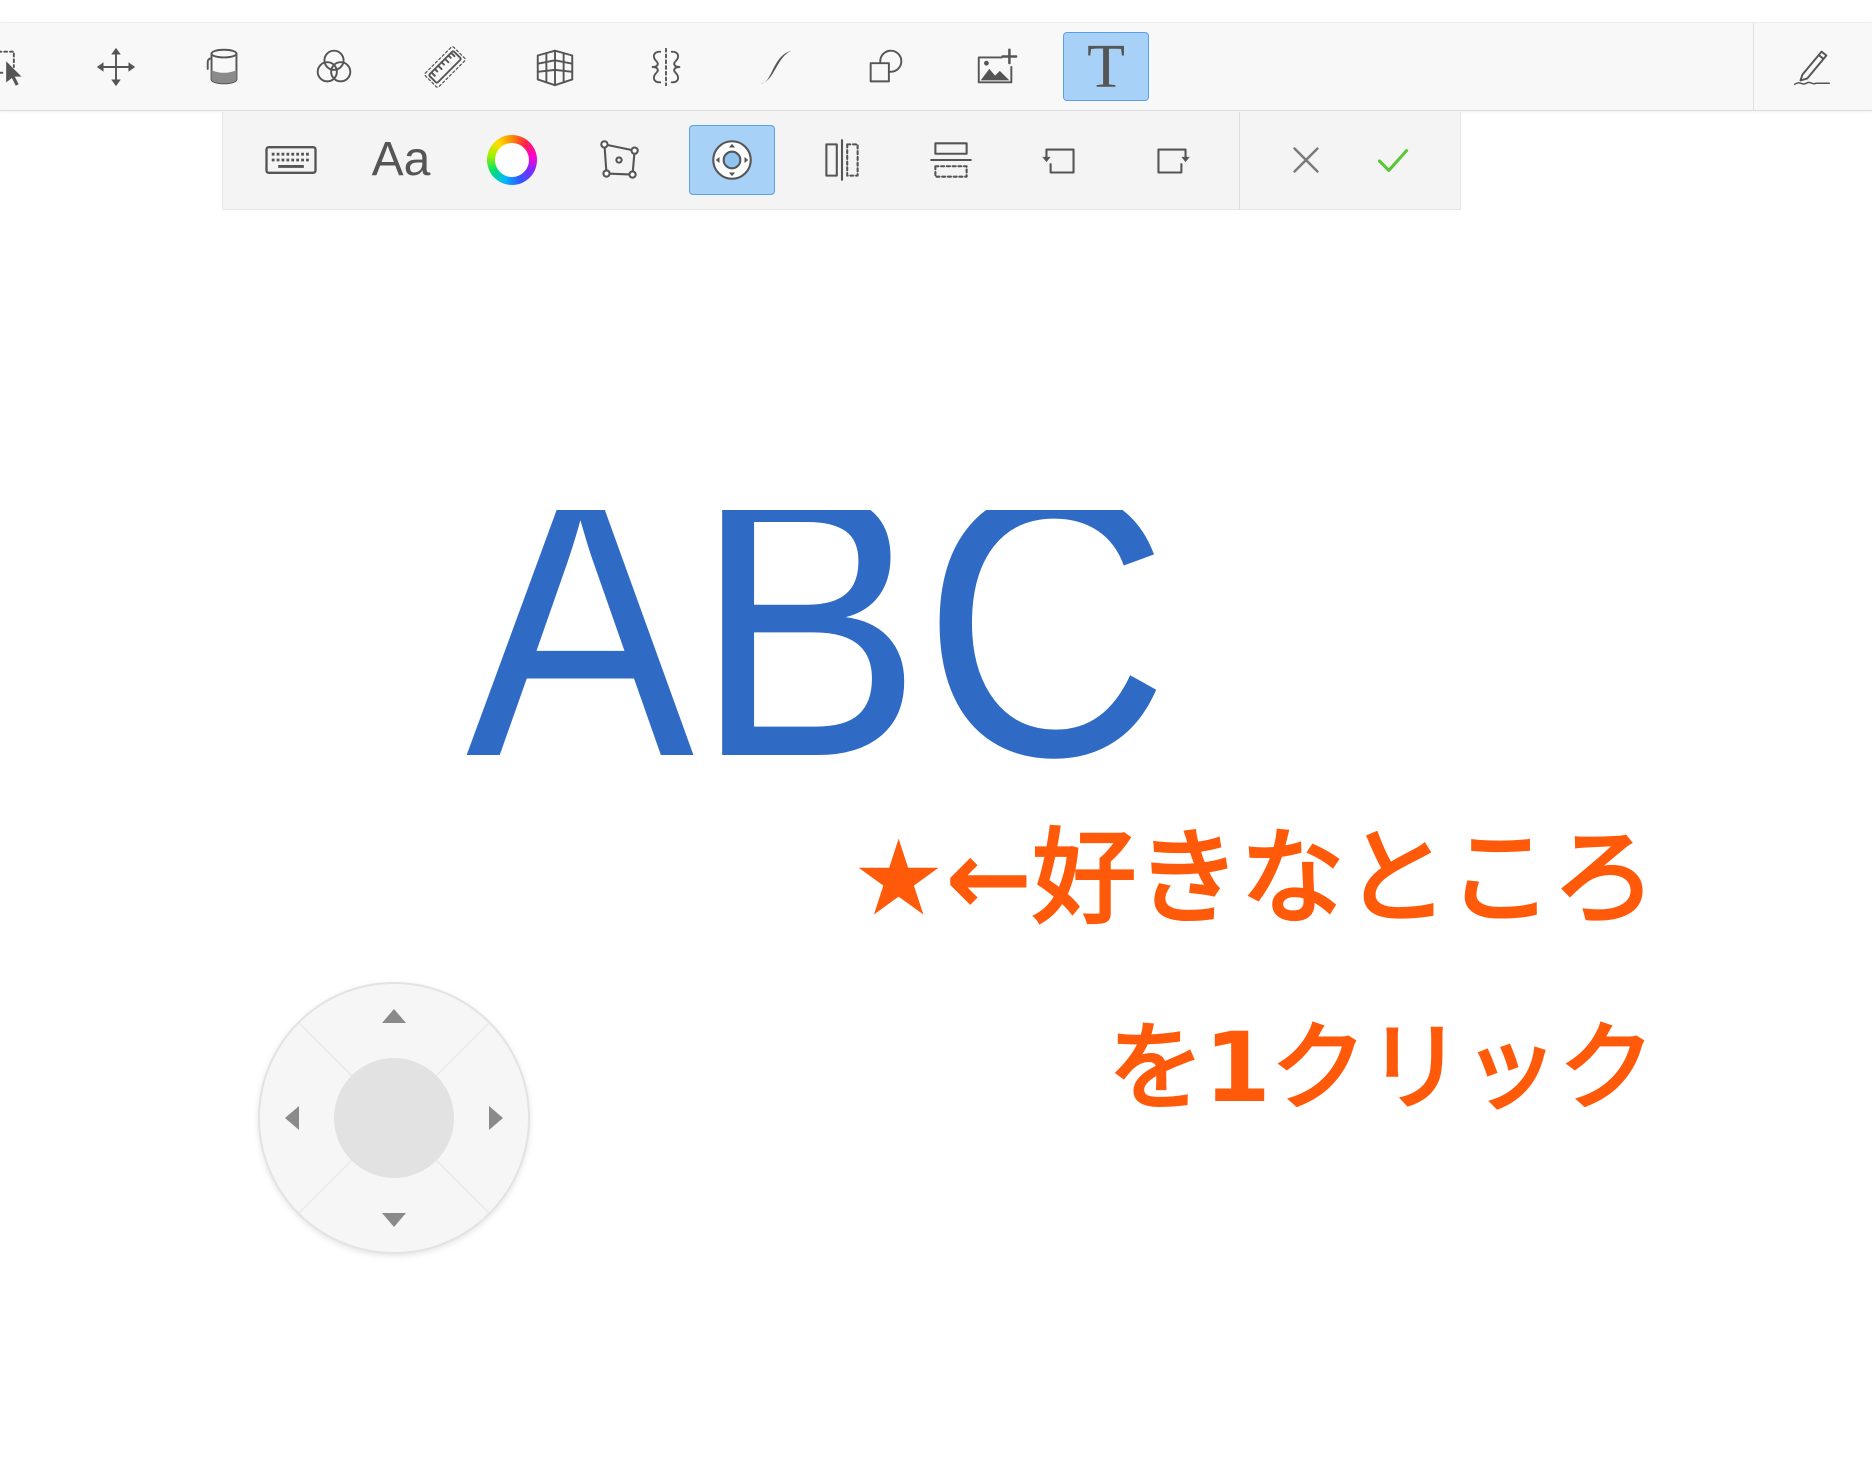  I want to click on stroke-icon, so click(776, 66).